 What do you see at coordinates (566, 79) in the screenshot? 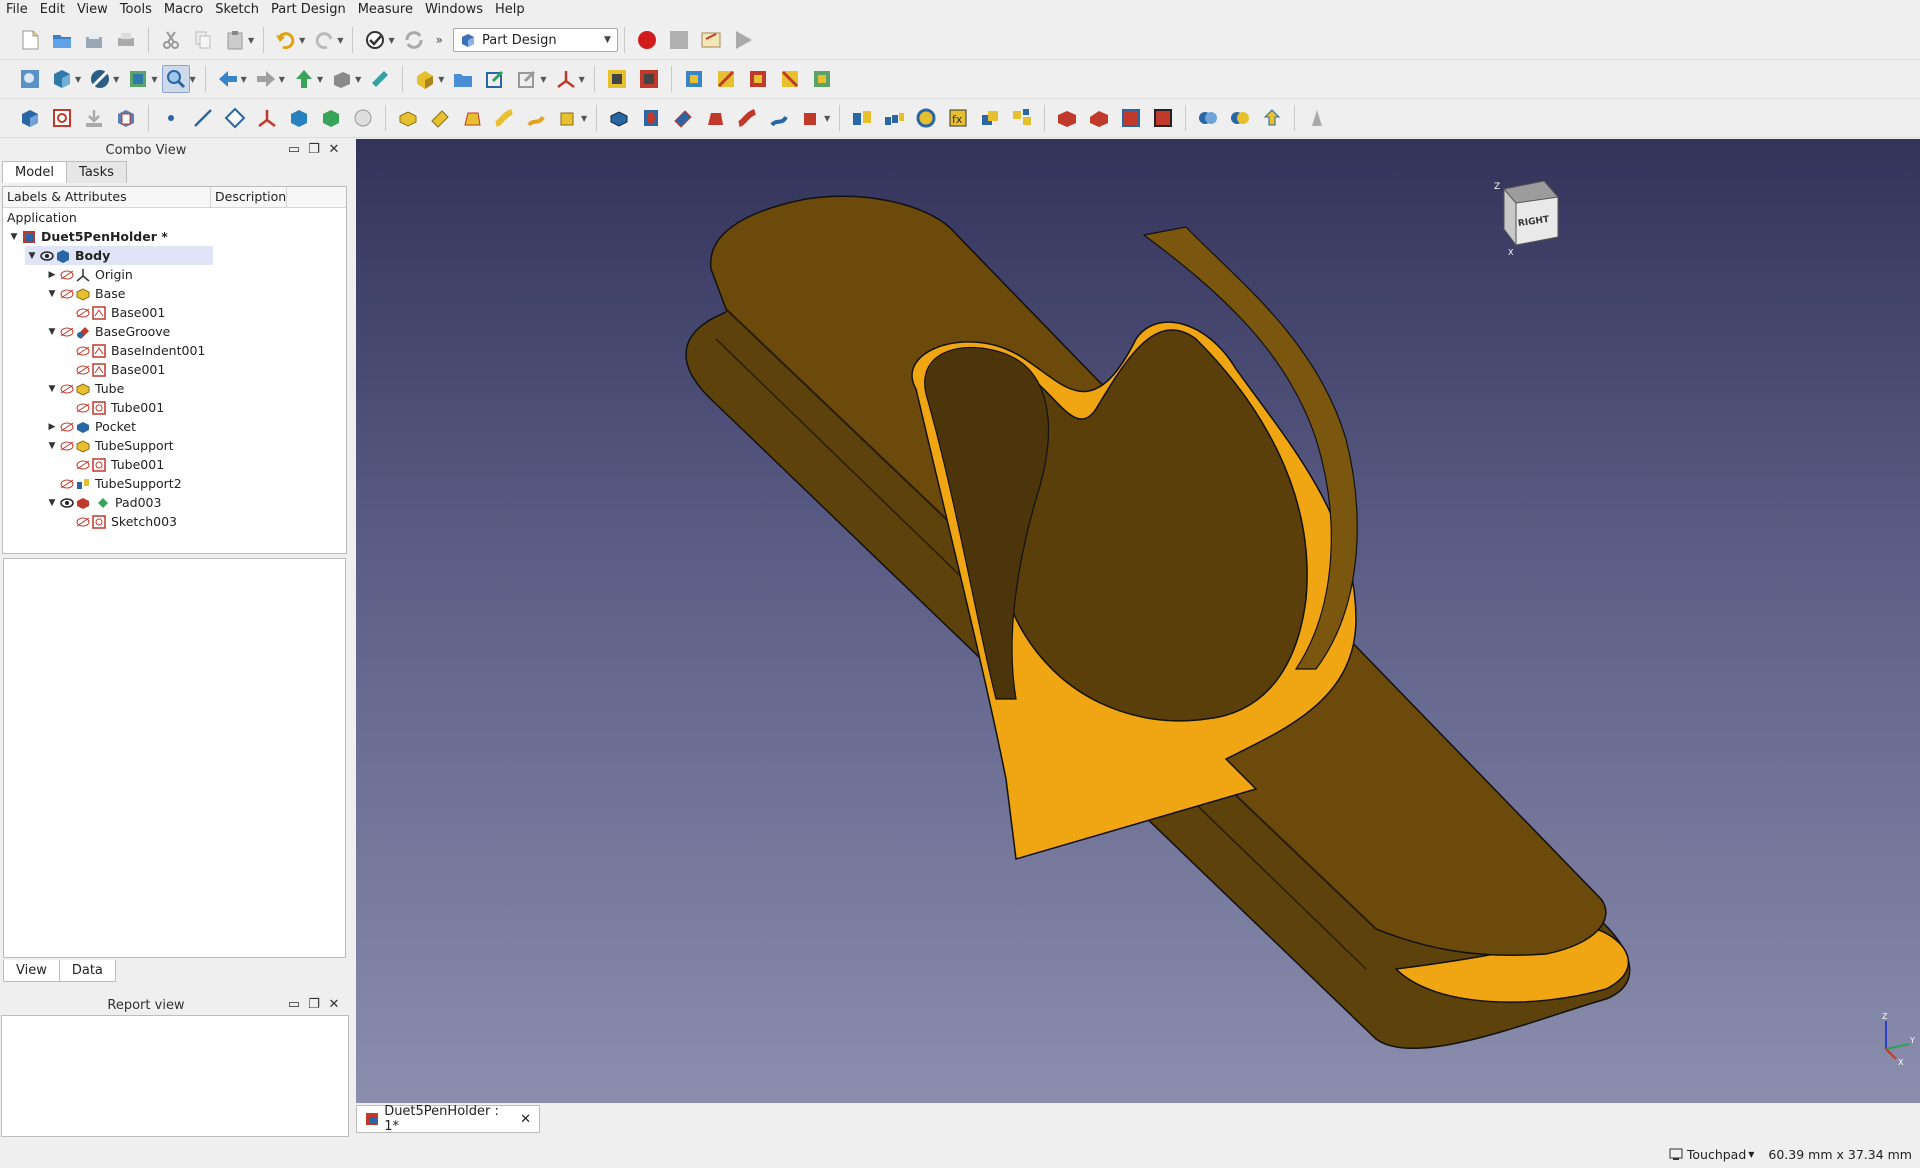
I see `axis-button` at bounding box center [566, 79].